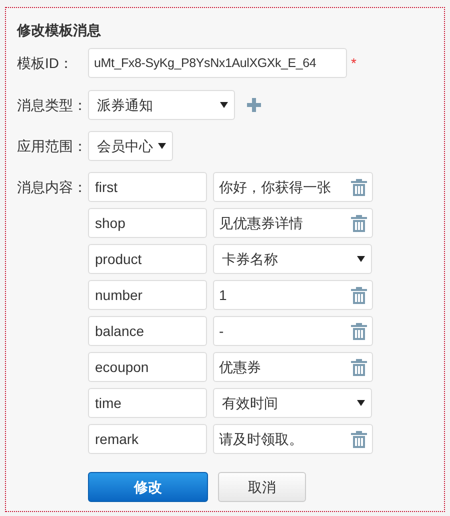 Image resolution: width=450 pixels, height=516 pixels. I want to click on field-label: 模板ID：, so click(45, 63).